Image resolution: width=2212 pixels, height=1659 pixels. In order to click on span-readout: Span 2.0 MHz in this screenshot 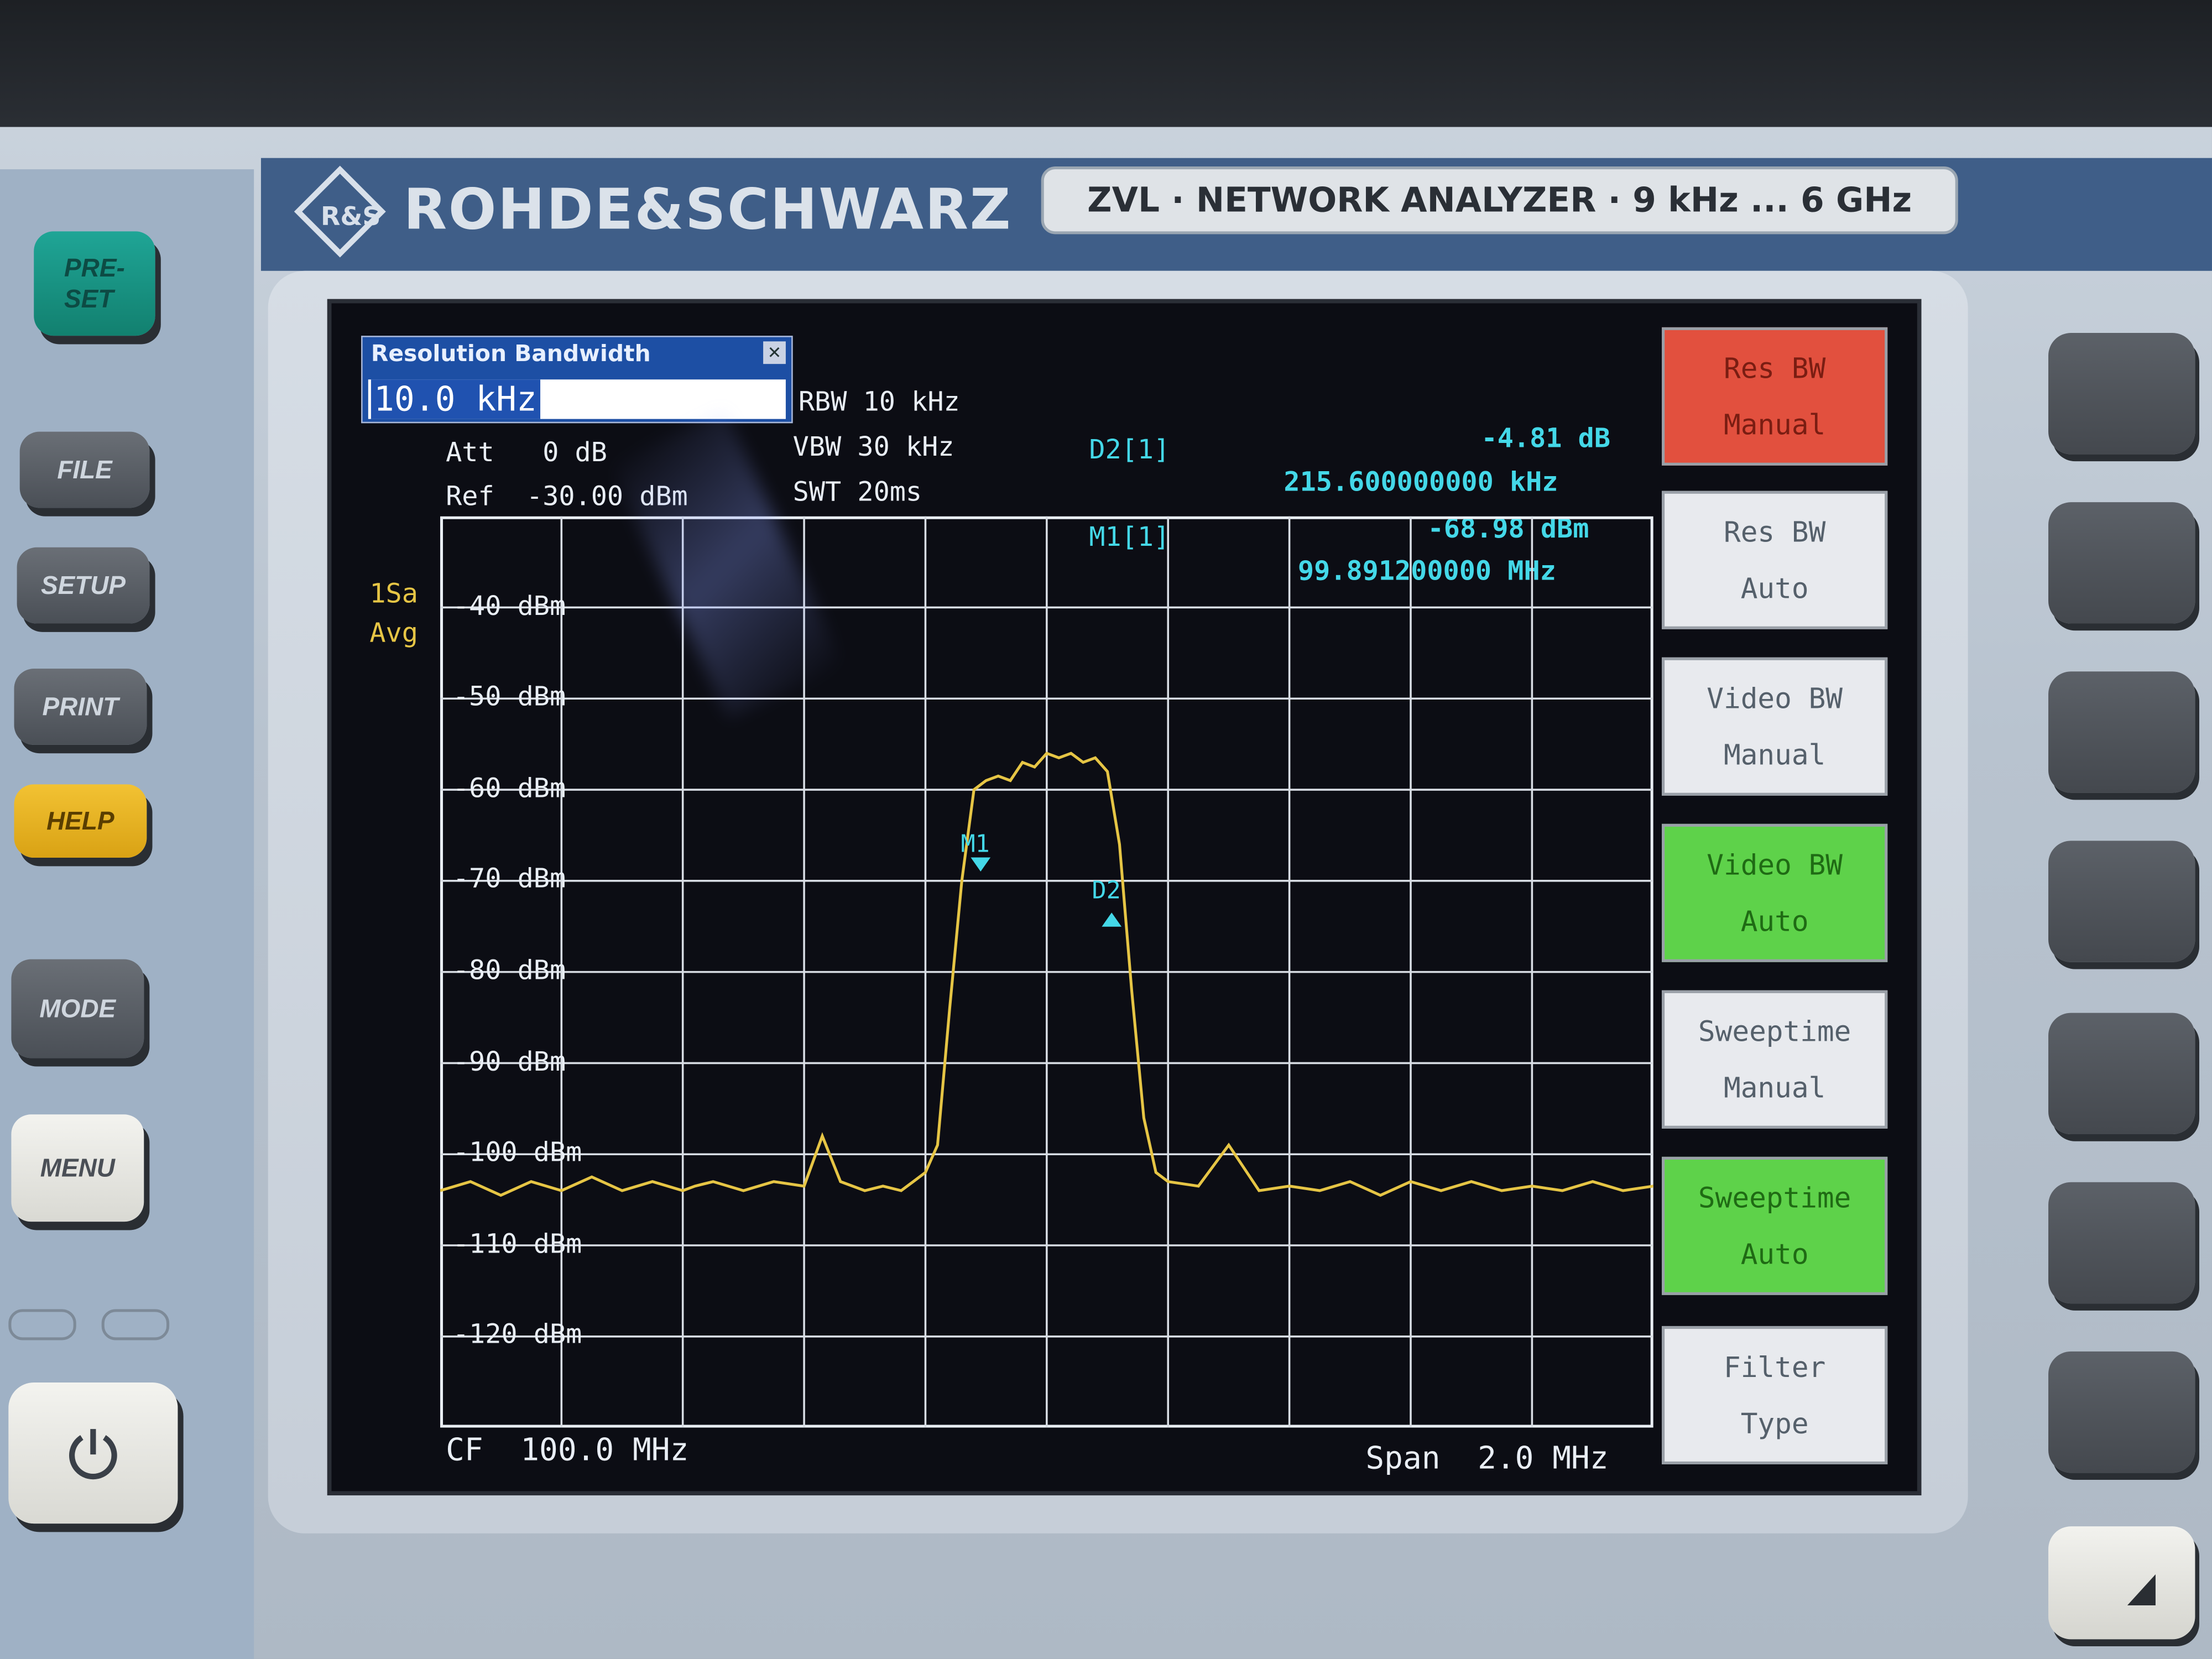, I will do `click(1487, 1460)`.